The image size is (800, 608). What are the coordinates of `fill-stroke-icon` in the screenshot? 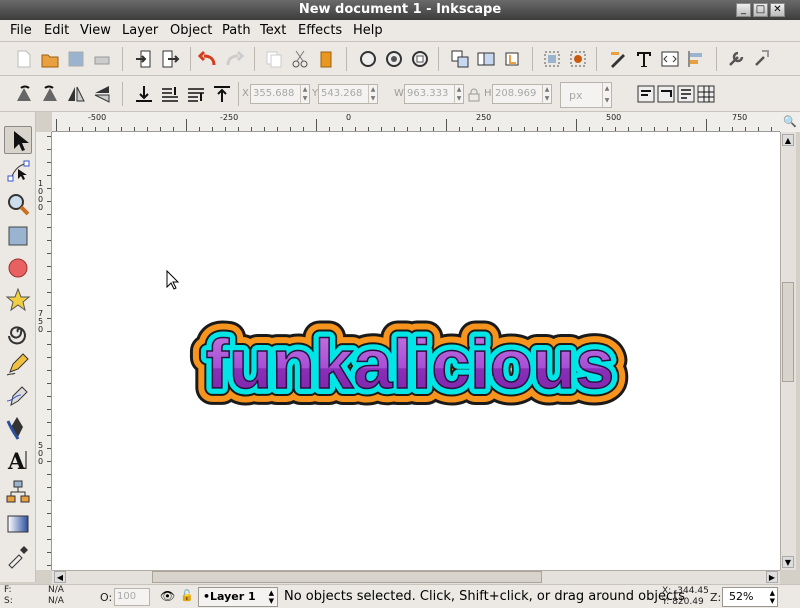 It's located at (618, 59).